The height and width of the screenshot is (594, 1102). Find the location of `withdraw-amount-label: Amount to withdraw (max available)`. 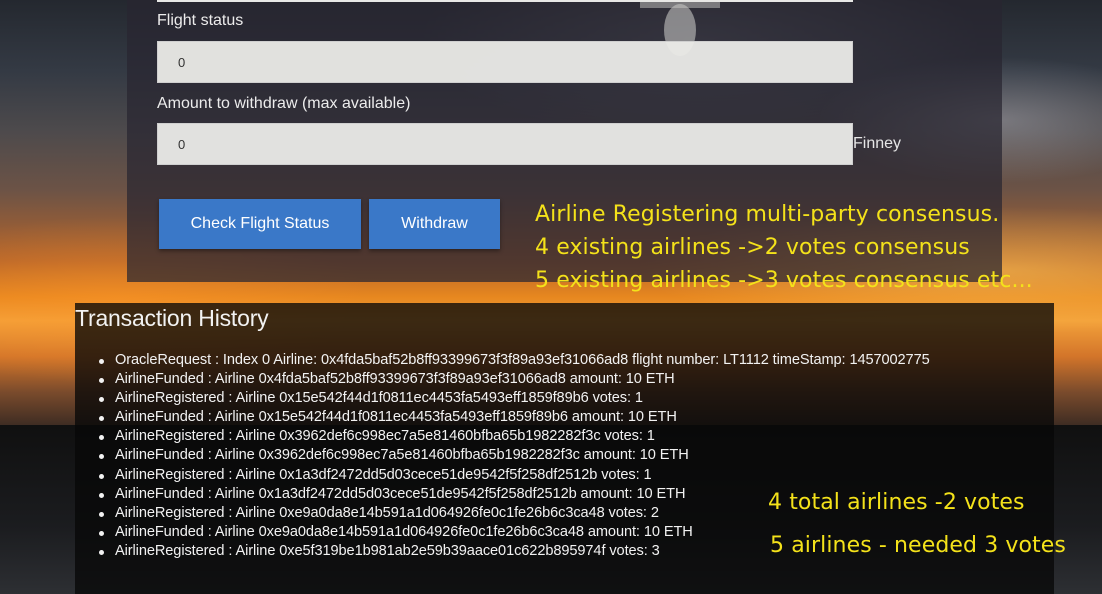

withdraw-amount-label: Amount to withdraw (max available) is located at coordinates (284, 103).